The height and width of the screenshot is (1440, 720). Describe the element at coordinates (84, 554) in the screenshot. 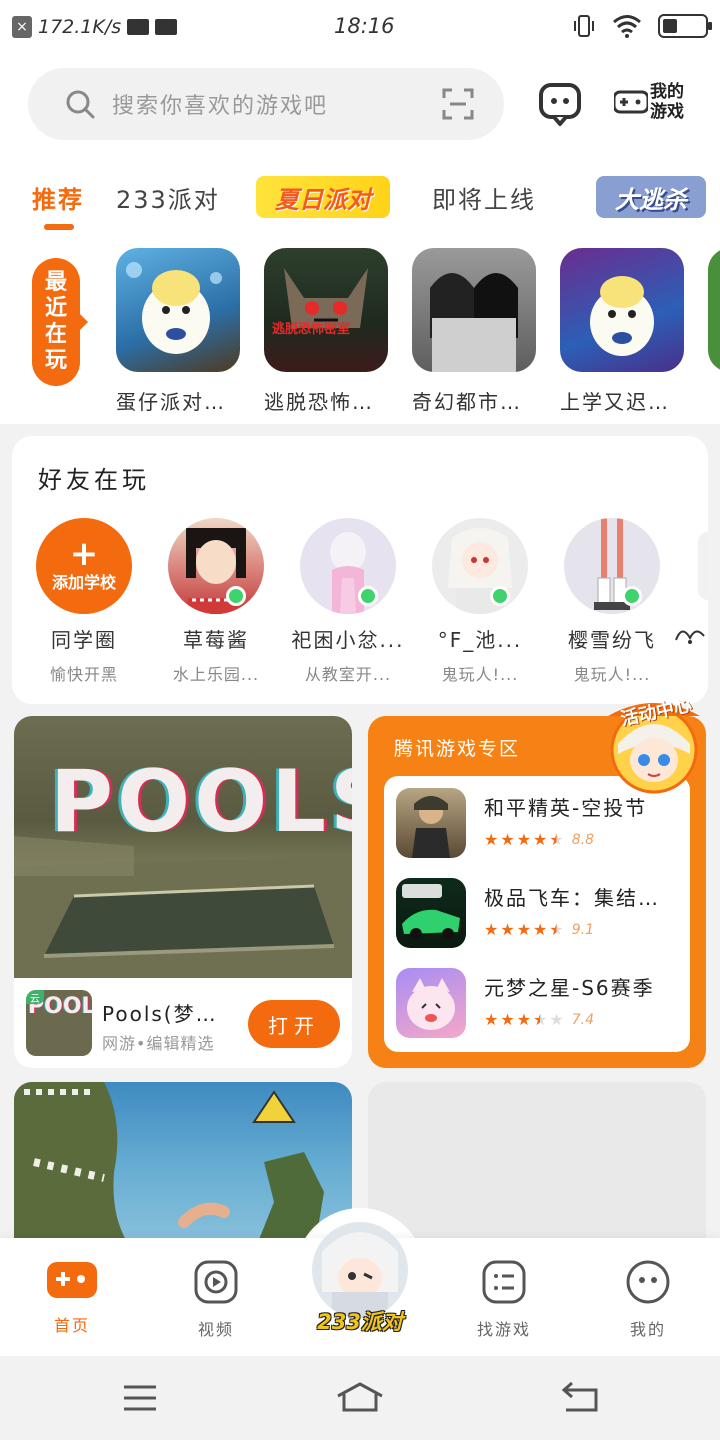

I see `plus-icon: +` at that location.